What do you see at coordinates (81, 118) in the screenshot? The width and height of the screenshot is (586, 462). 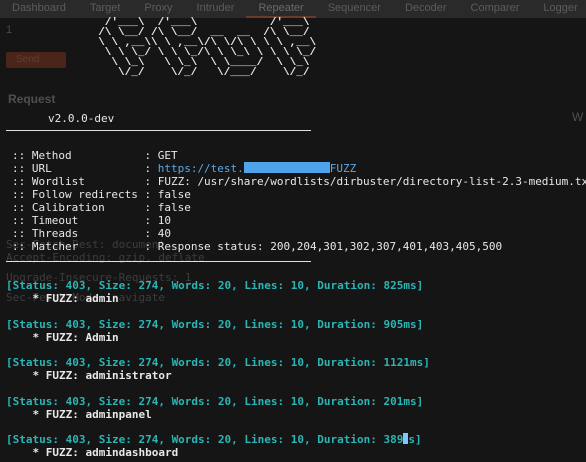 I see `ffuf-version: v2.0.0-dev` at bounding box center [81, 118].